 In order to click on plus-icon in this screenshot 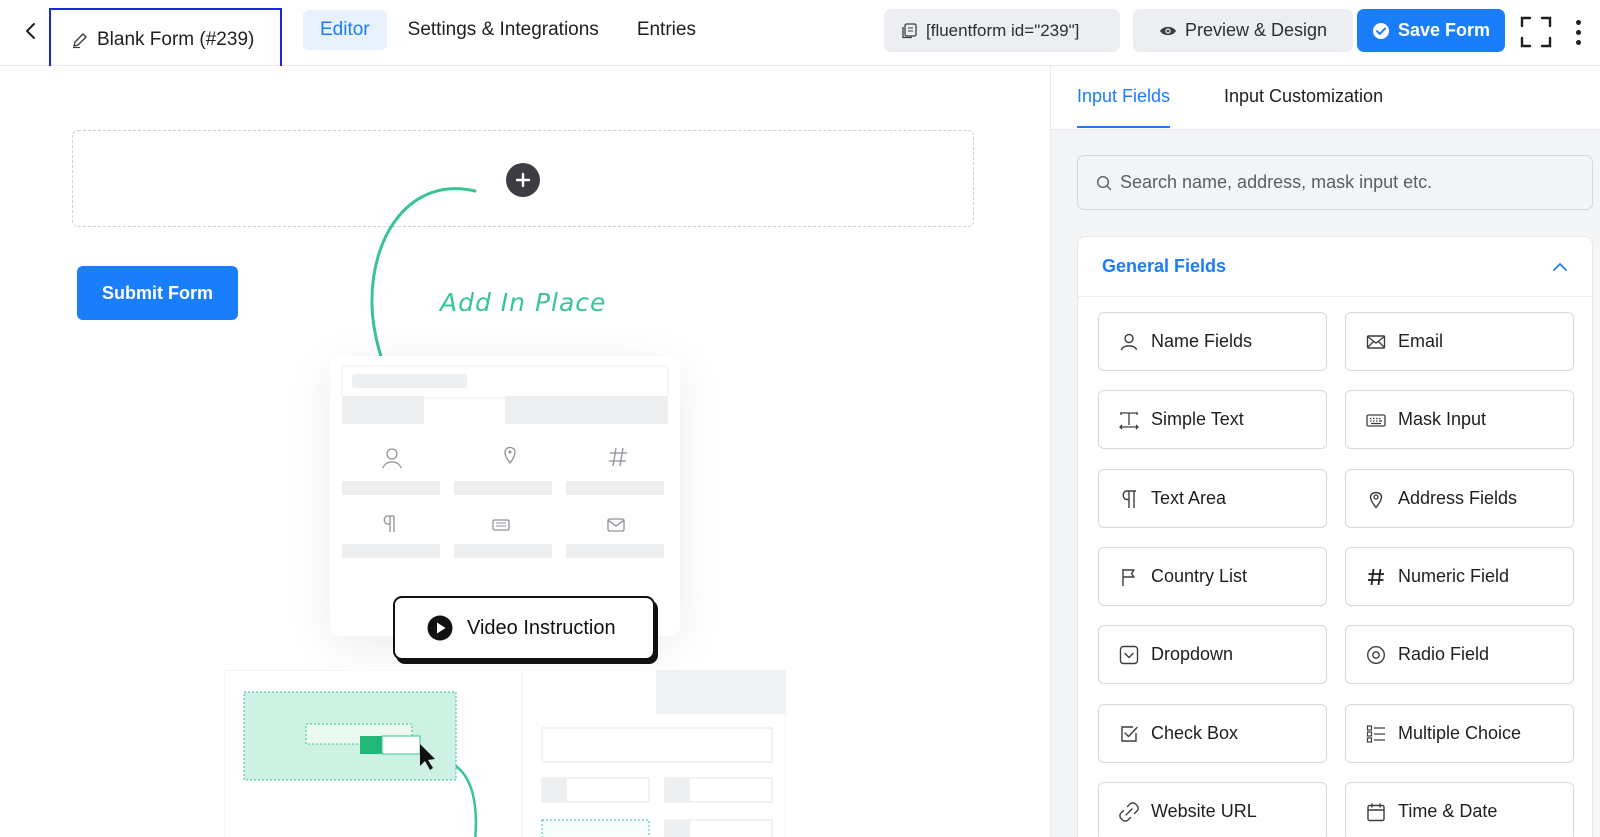, I will do `click(523, 180)`.